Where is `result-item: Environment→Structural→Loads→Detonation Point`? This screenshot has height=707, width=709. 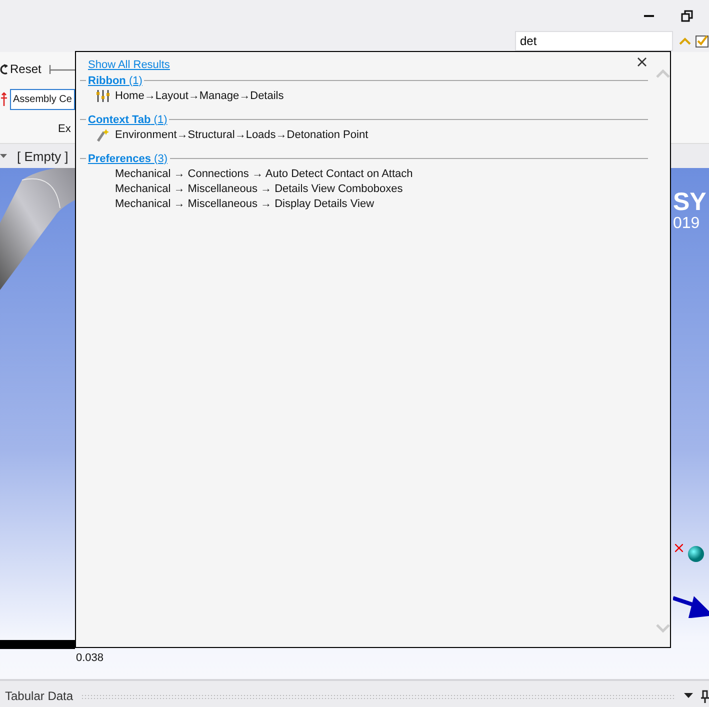 result-item: Environment→Structural→Loads→Detonation Point is located at coordinates (241, 134).